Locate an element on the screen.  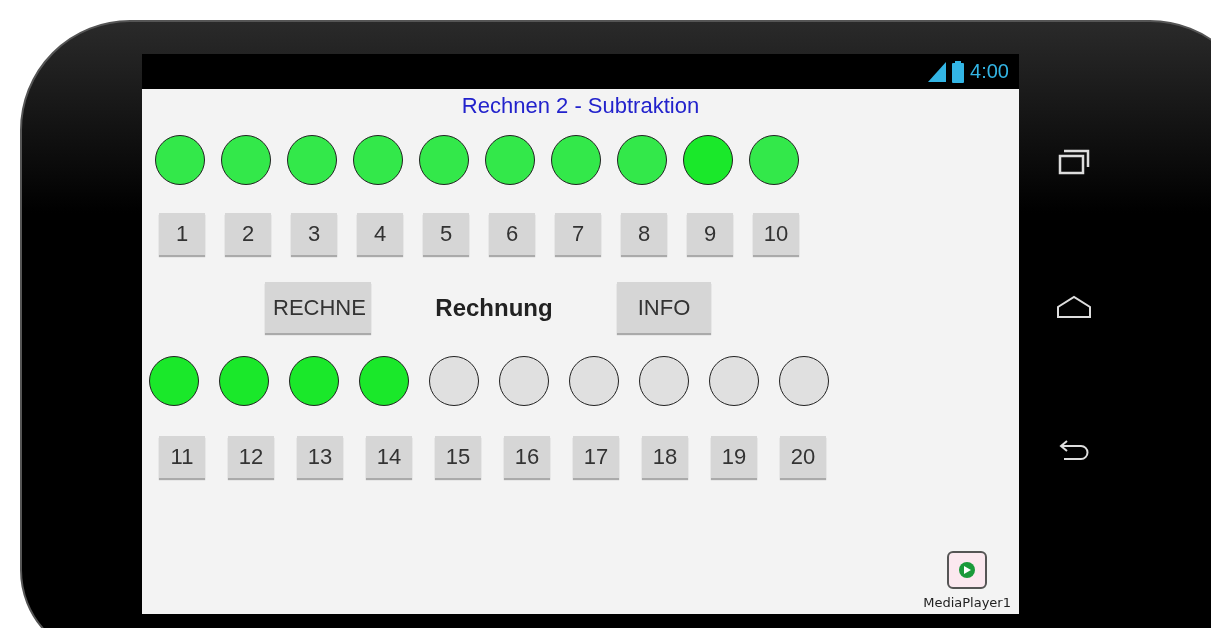
number-button: 6 is located at coordinates (512, 234).